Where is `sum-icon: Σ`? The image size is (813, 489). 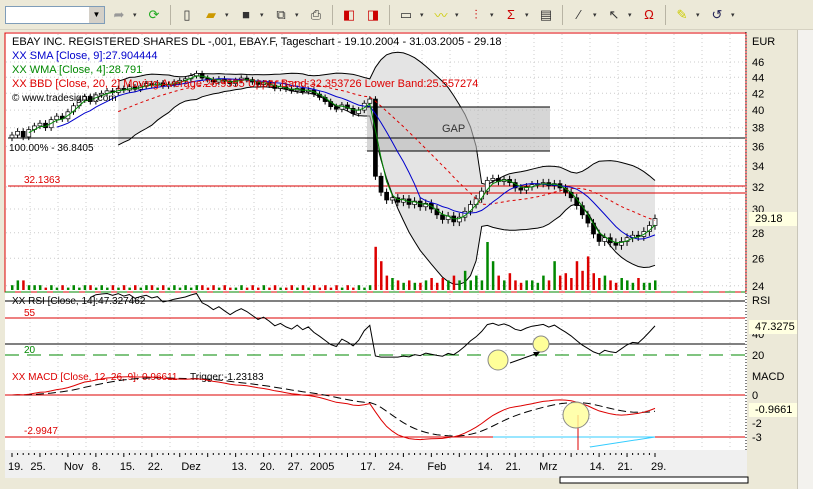
sum-icon: Σ is located at coordinates (511, 15).